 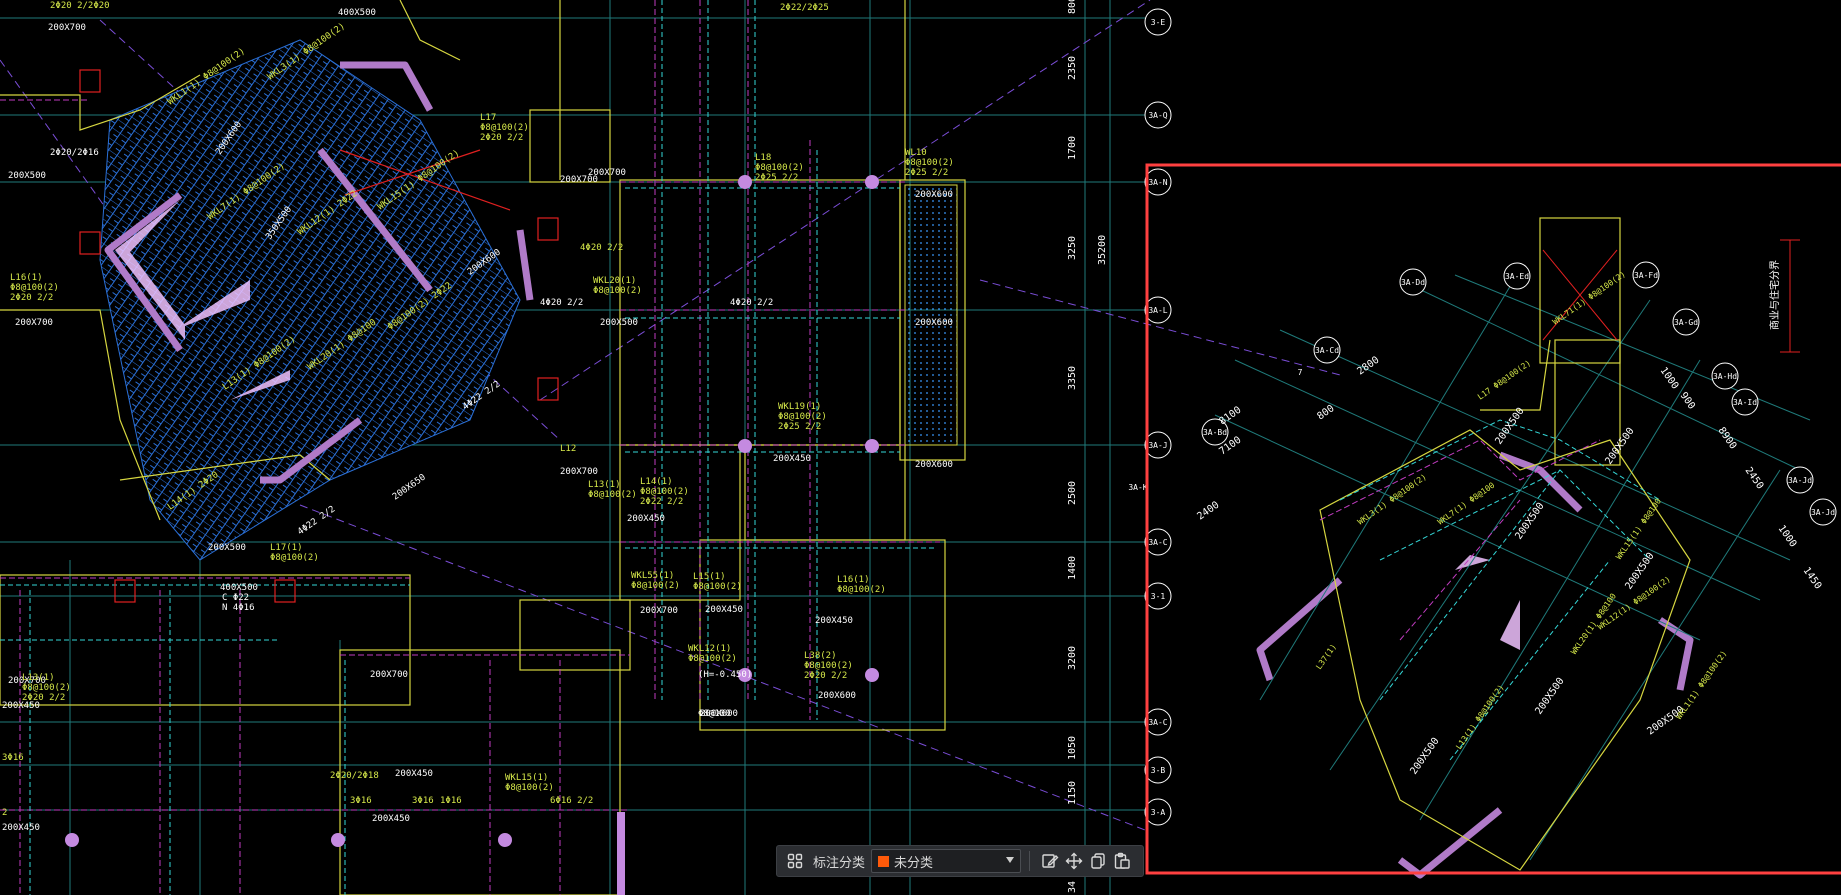 What do you see at coordinates (1158, 22) in the screenshot?
I see `svg-text: 3-E` at bounding box center [1158, 22].